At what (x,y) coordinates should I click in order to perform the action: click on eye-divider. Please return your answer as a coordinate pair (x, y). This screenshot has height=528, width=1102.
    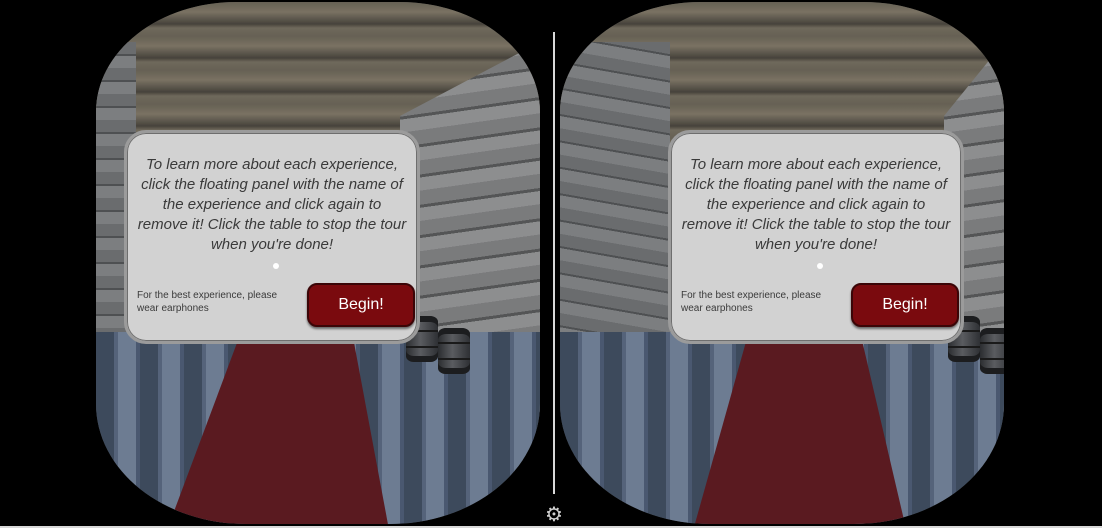
    Looking at the image, I should click on (554, 263).